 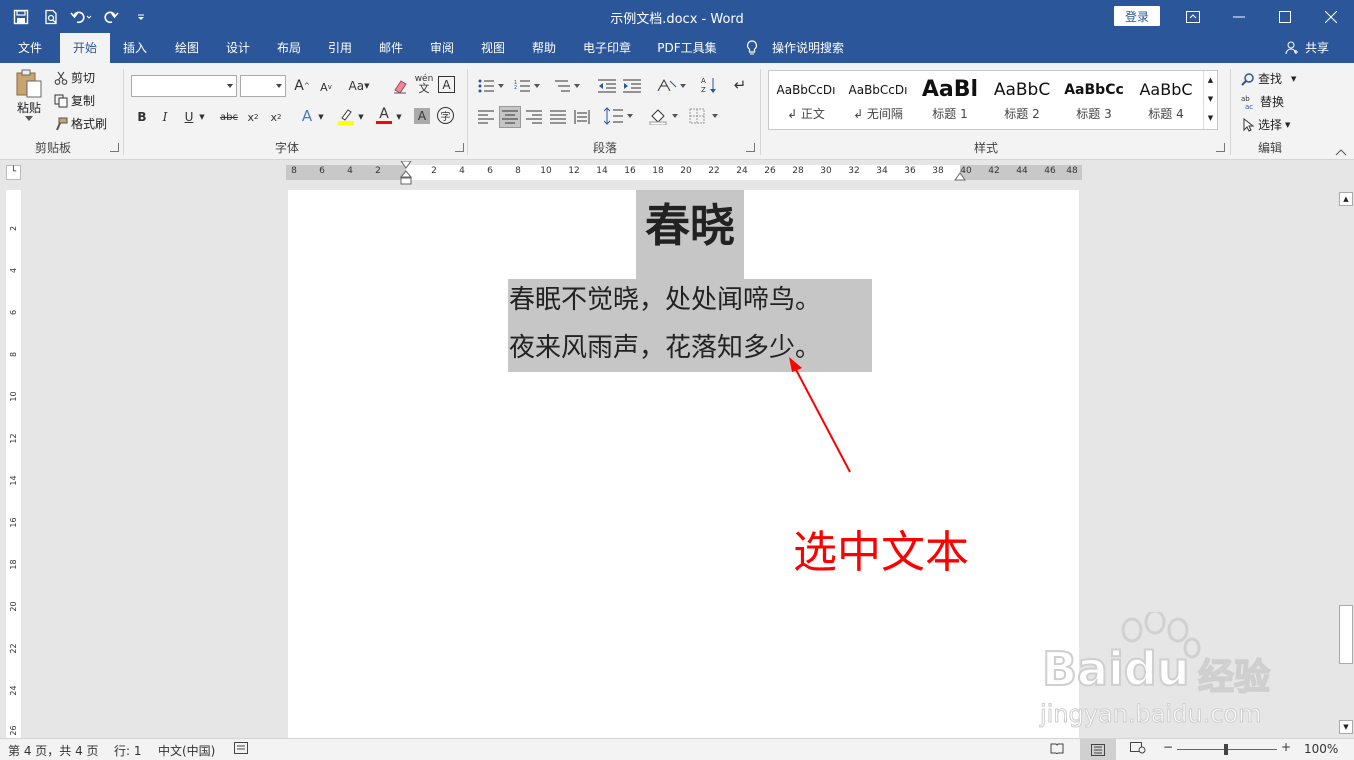 I want to click on right-indent-marker-icon, so click(x=960, y=176).